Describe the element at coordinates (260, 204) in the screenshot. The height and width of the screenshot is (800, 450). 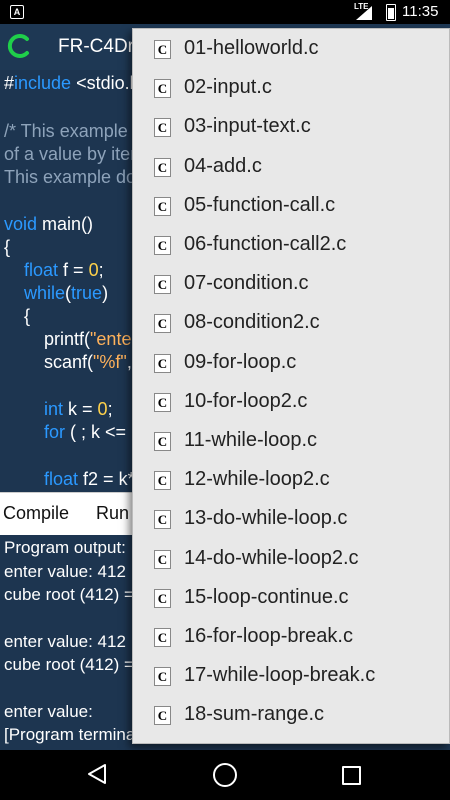
I see `file-menu-item-label: 05-function-call.c` at that location.